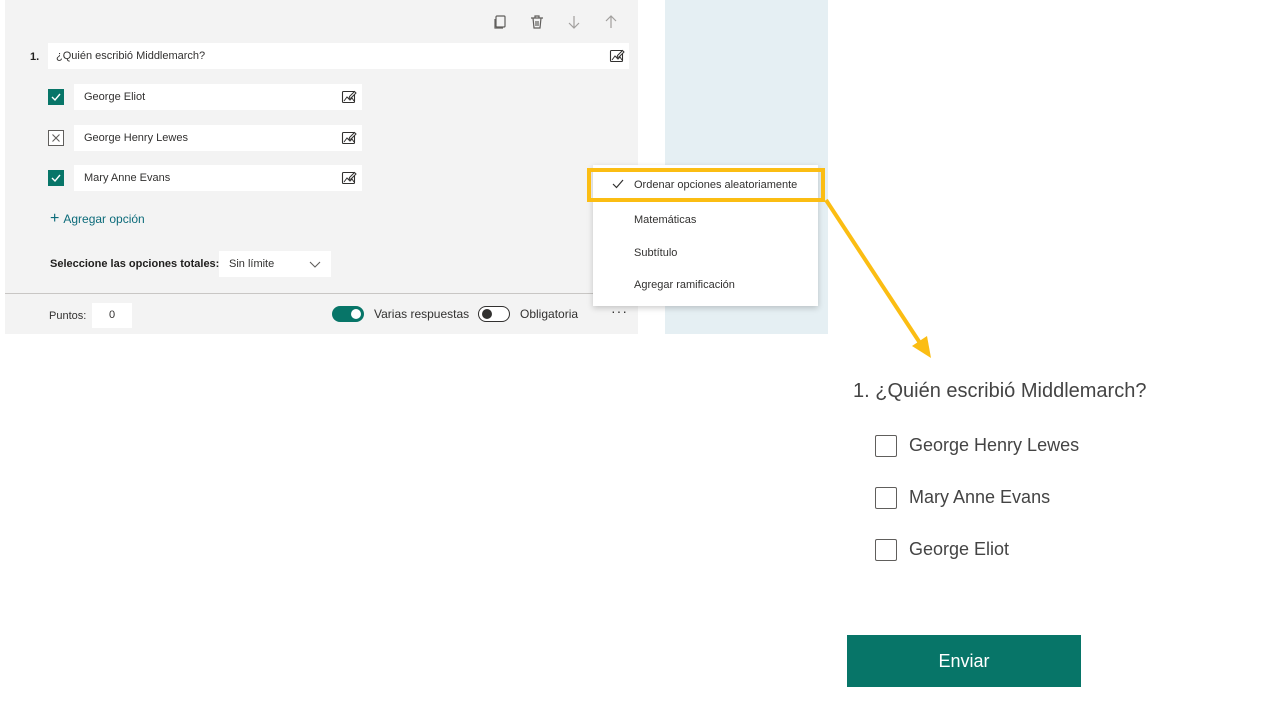  What do you see at coordinates (959, 549) in the screenshot?
I see `preview-option-label: George Eliot` at bounding box center [959, 549].